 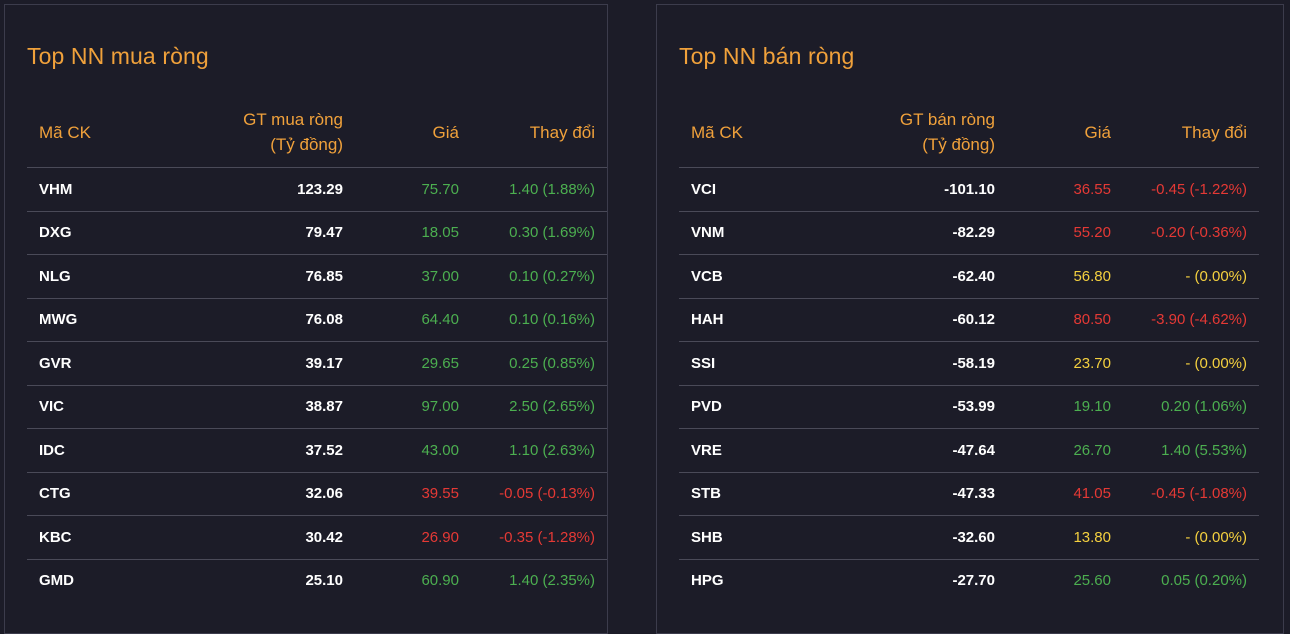 What do you see at coordinates (94, 580) in the screenshot?
I see `stock-symbol: GMD` at bounding box center [94, 580].